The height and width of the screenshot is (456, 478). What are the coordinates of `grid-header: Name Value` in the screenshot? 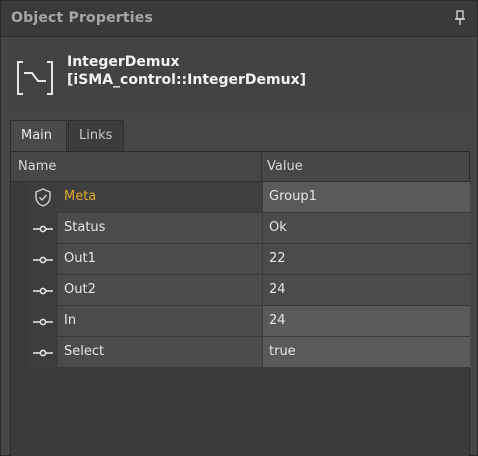 It's located at (240, 167).